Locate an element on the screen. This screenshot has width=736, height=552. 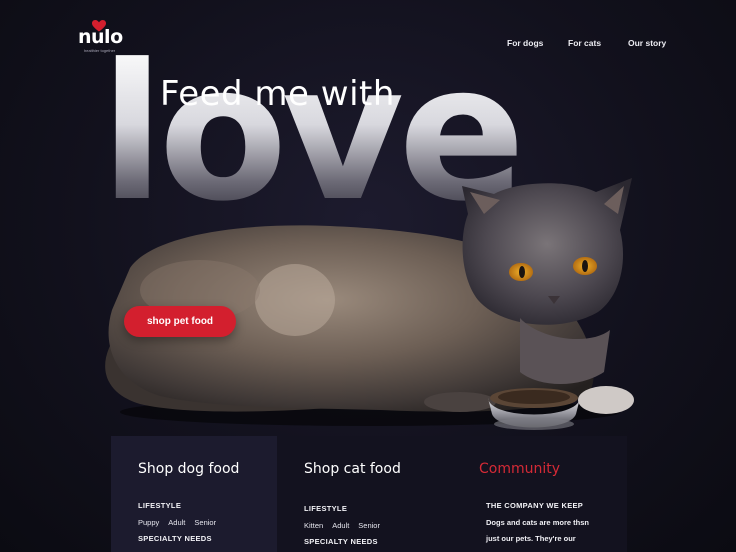
card-body-line: just our pets. They're our is located at coordinates (531, 538).